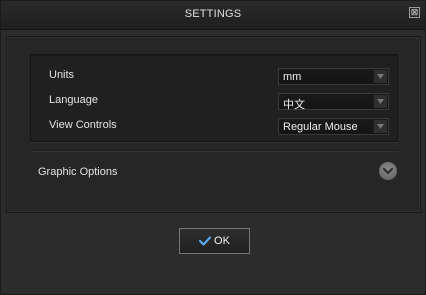 This screenshot has width=426, height=295. I want to click on close-icon: ⊠, so click(414, 12).